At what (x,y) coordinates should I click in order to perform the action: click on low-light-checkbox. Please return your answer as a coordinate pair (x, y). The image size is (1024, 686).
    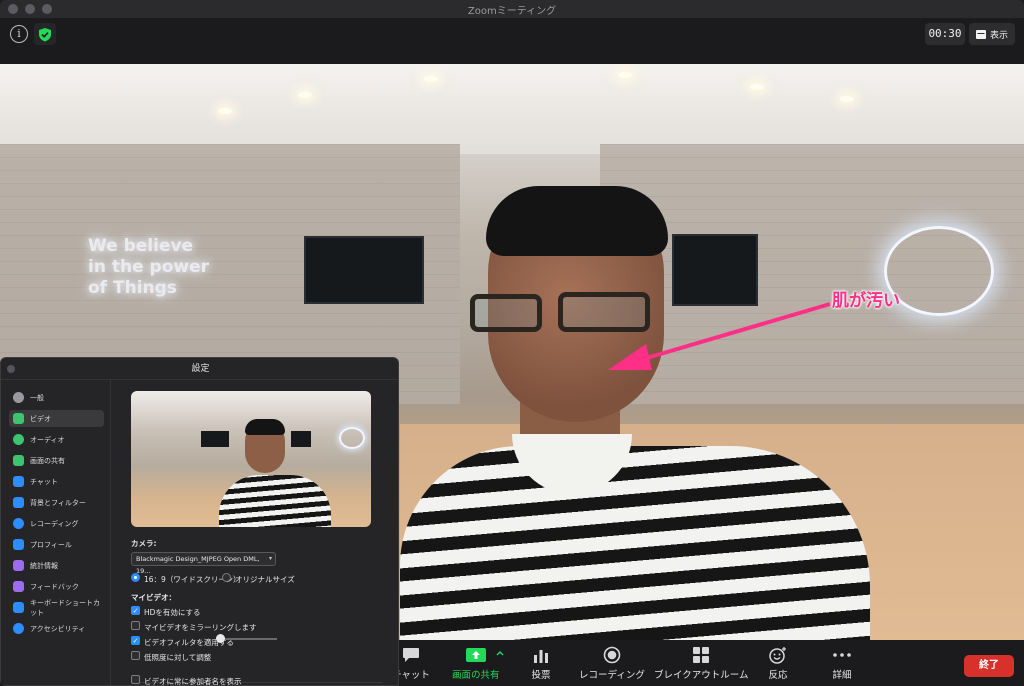
    Looking at the image, I should click on (135, 655).